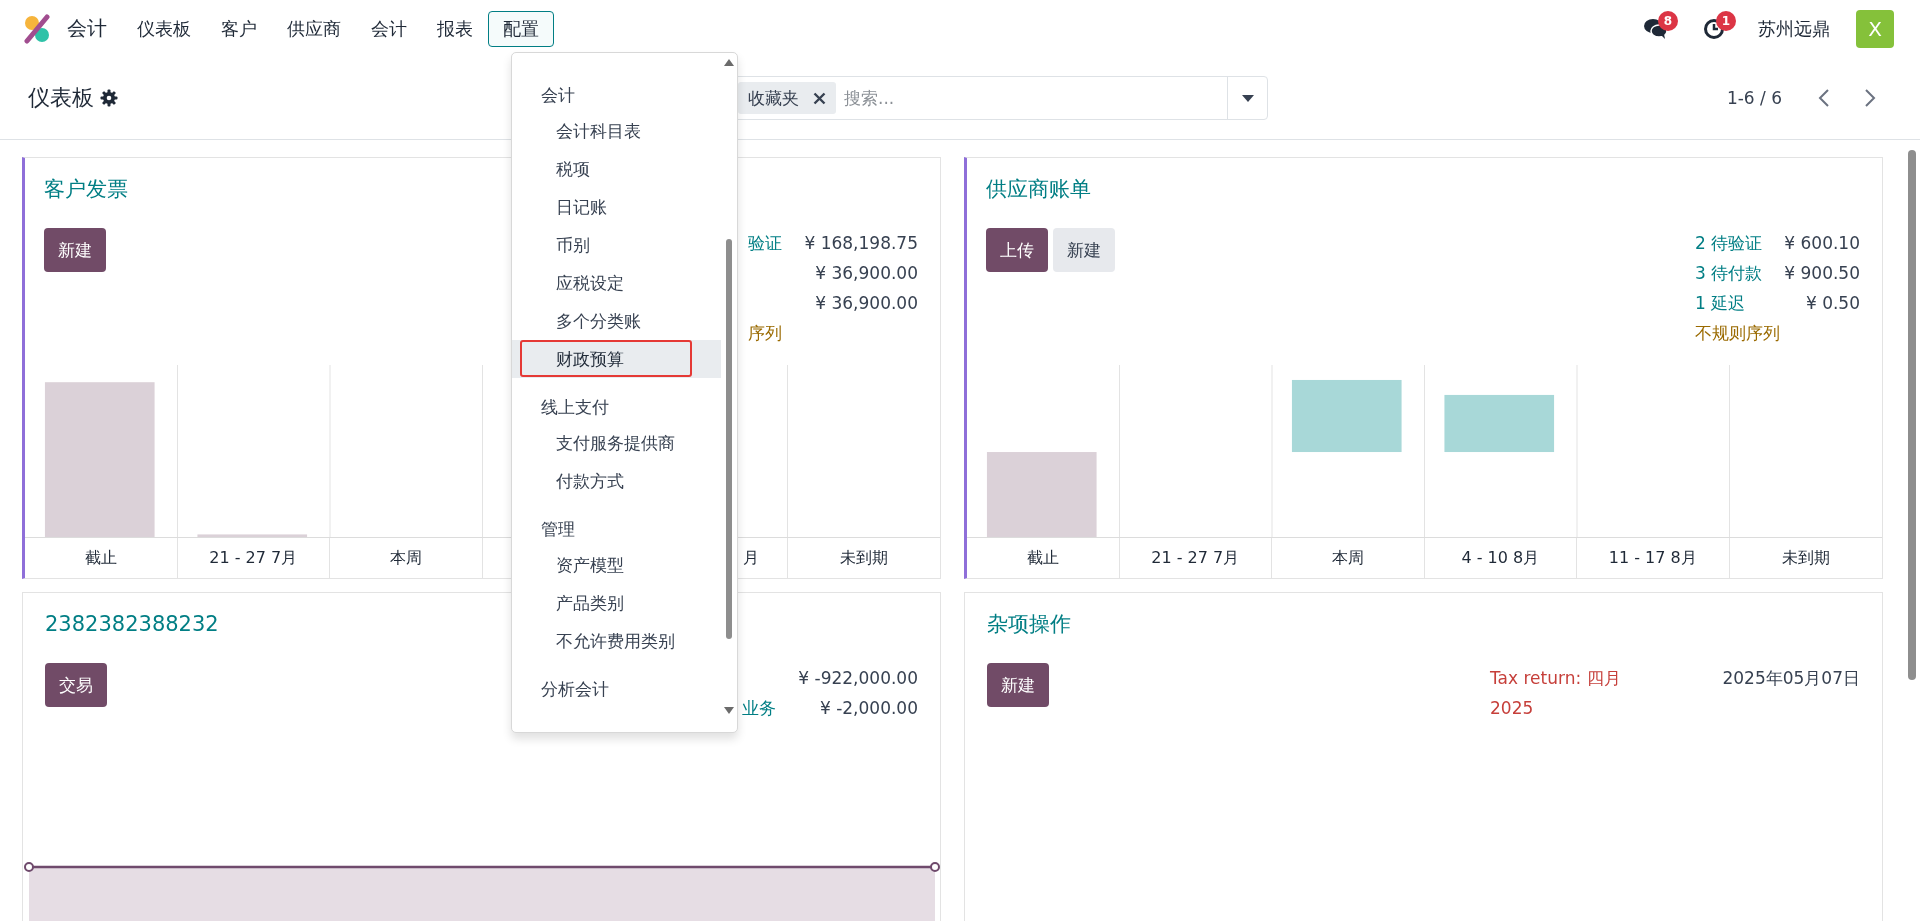 This screenshot has height=921, width=1920. I want to click on dropdown-item: 应税设定, so click(616, 283).